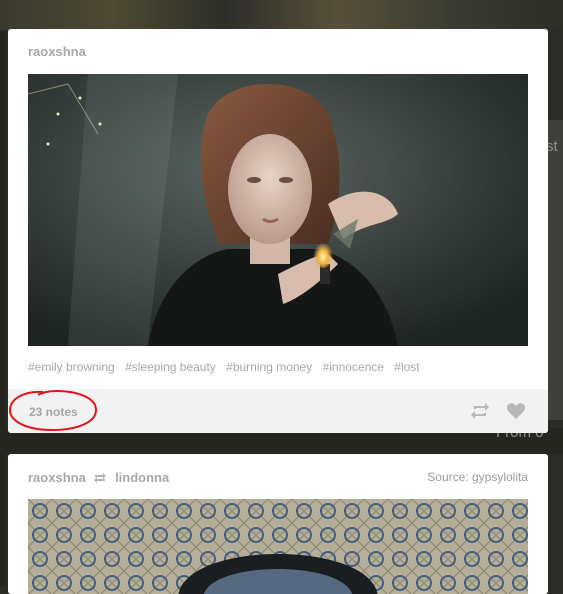  What do you see at coordinates (170, 367) in the screenshot?
I see `tag-link: #sleeping beauty` at bounding box center [170, 367].